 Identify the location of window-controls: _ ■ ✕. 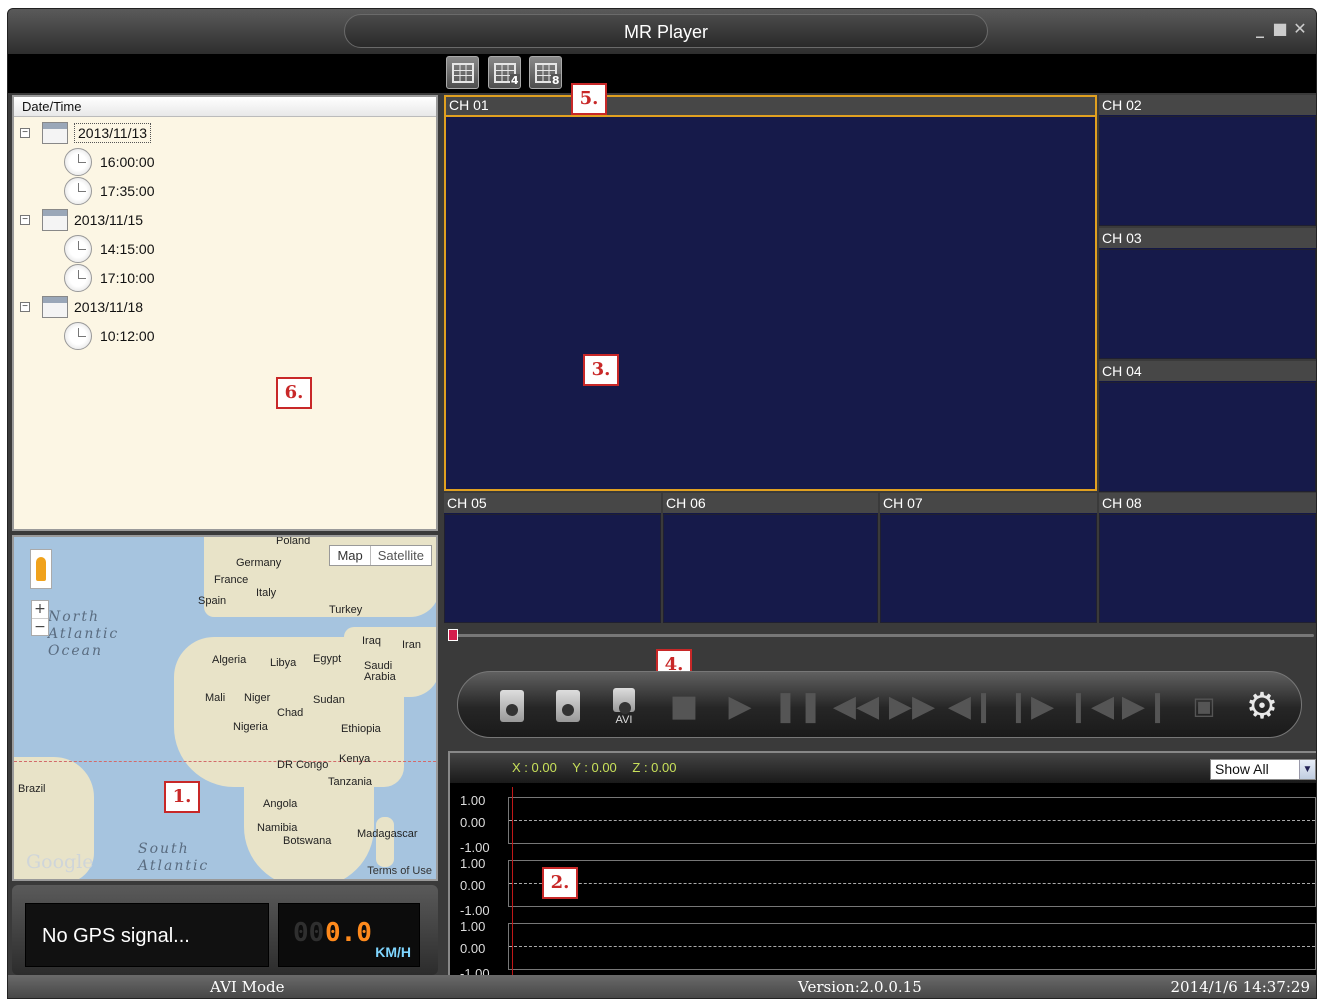
(1280, 29).